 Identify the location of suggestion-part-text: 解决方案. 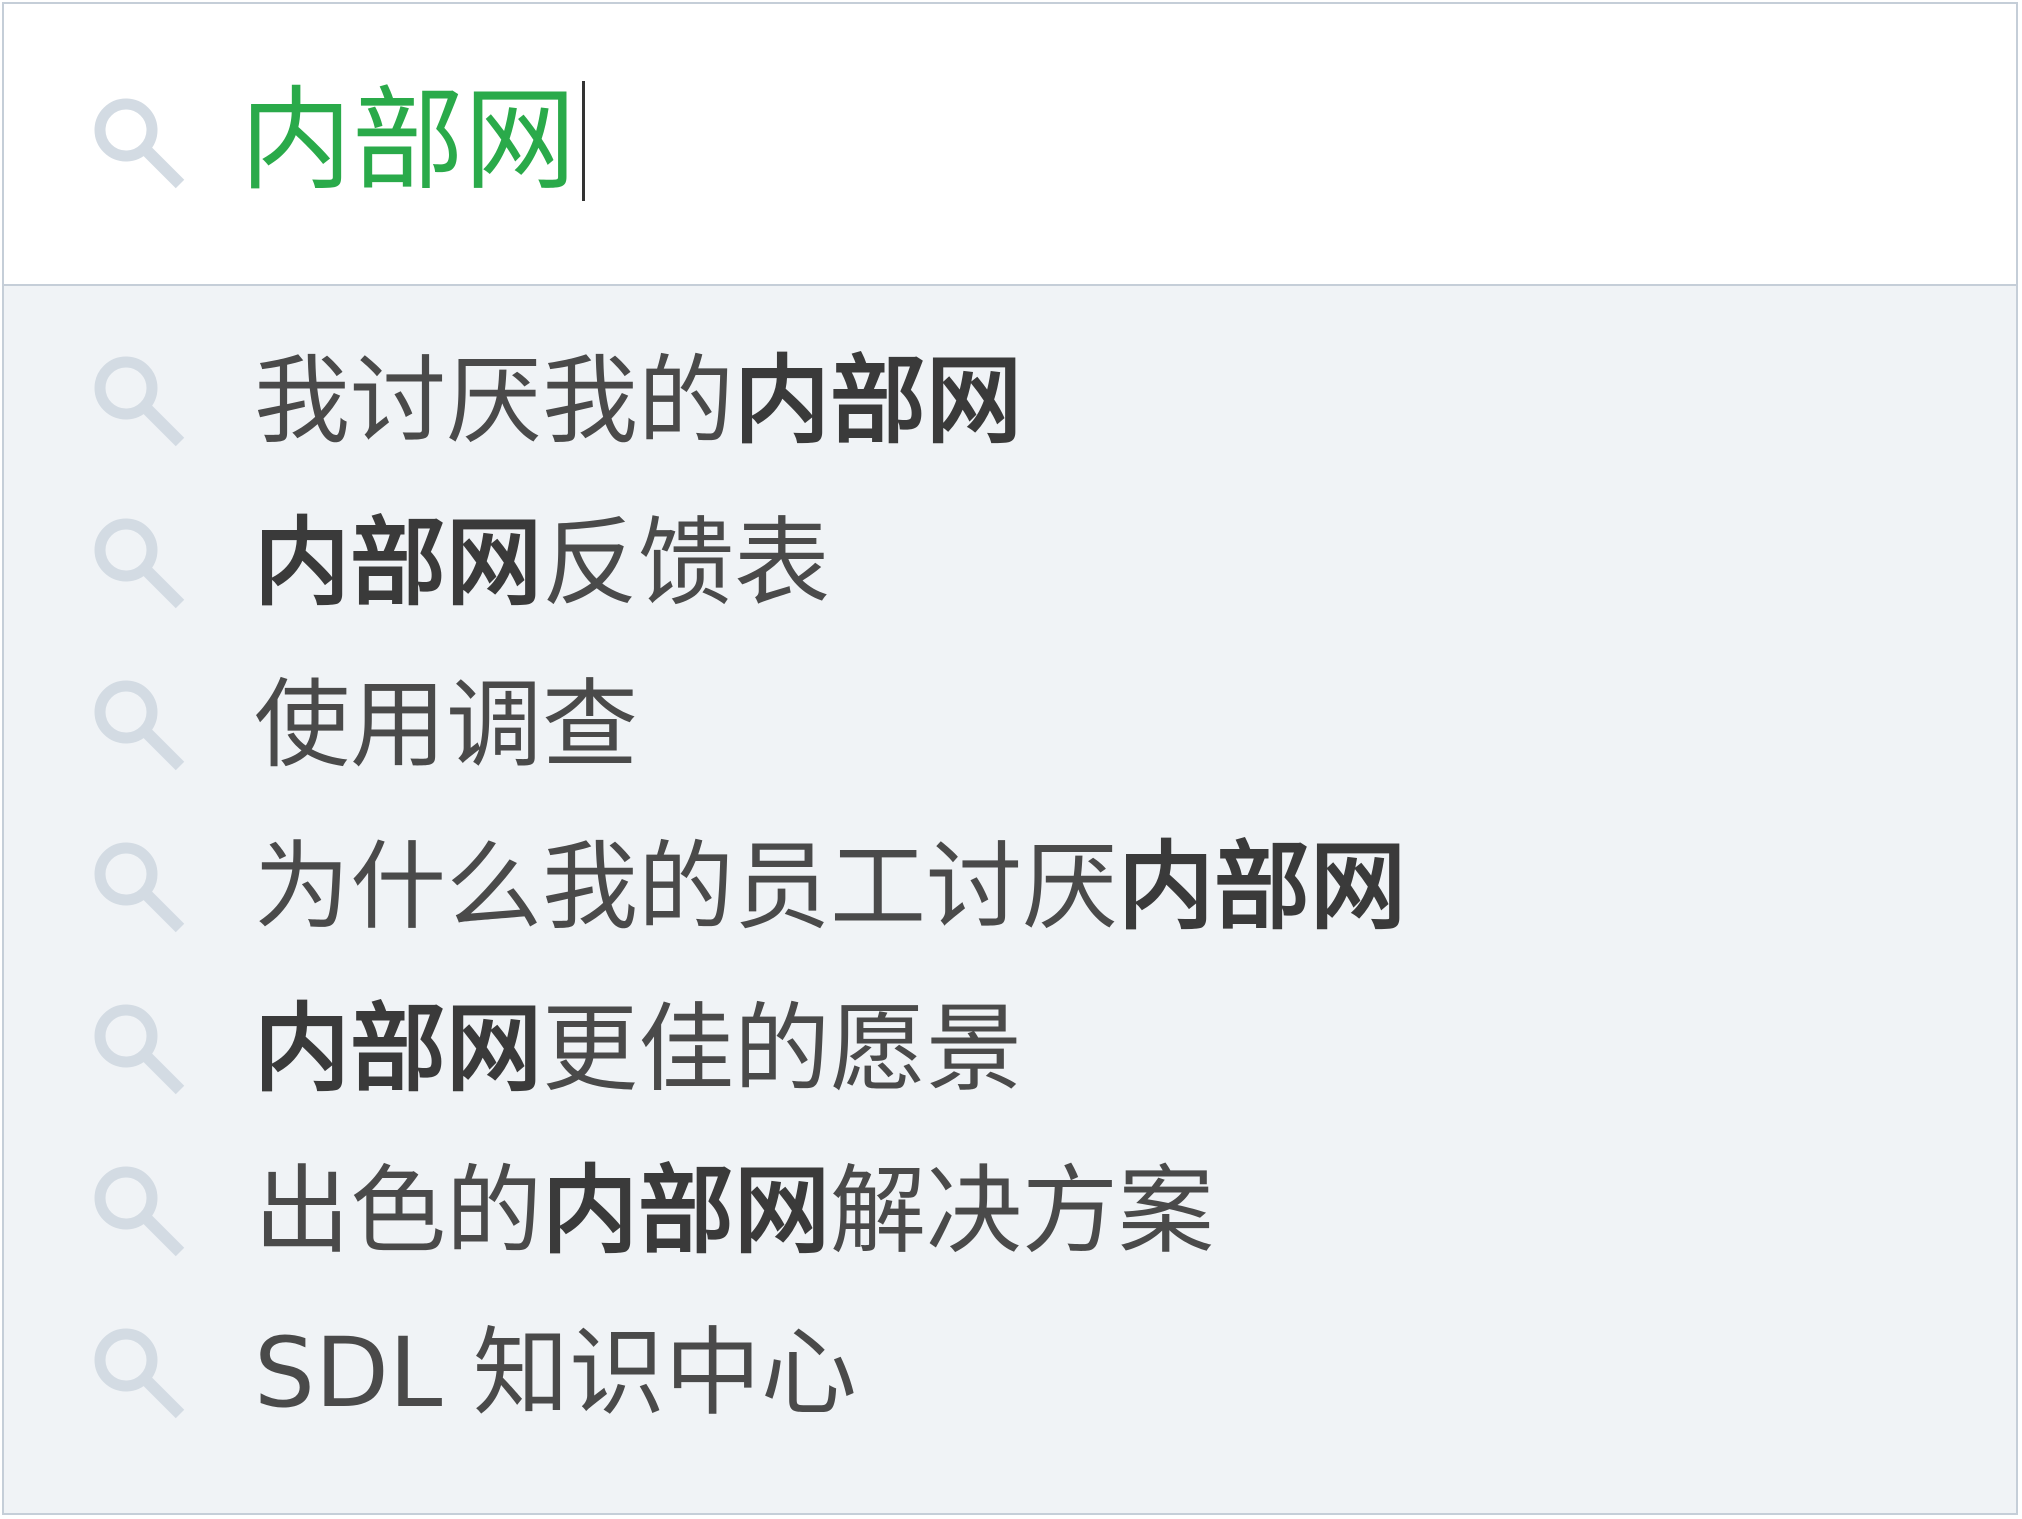
(1022, 1211).